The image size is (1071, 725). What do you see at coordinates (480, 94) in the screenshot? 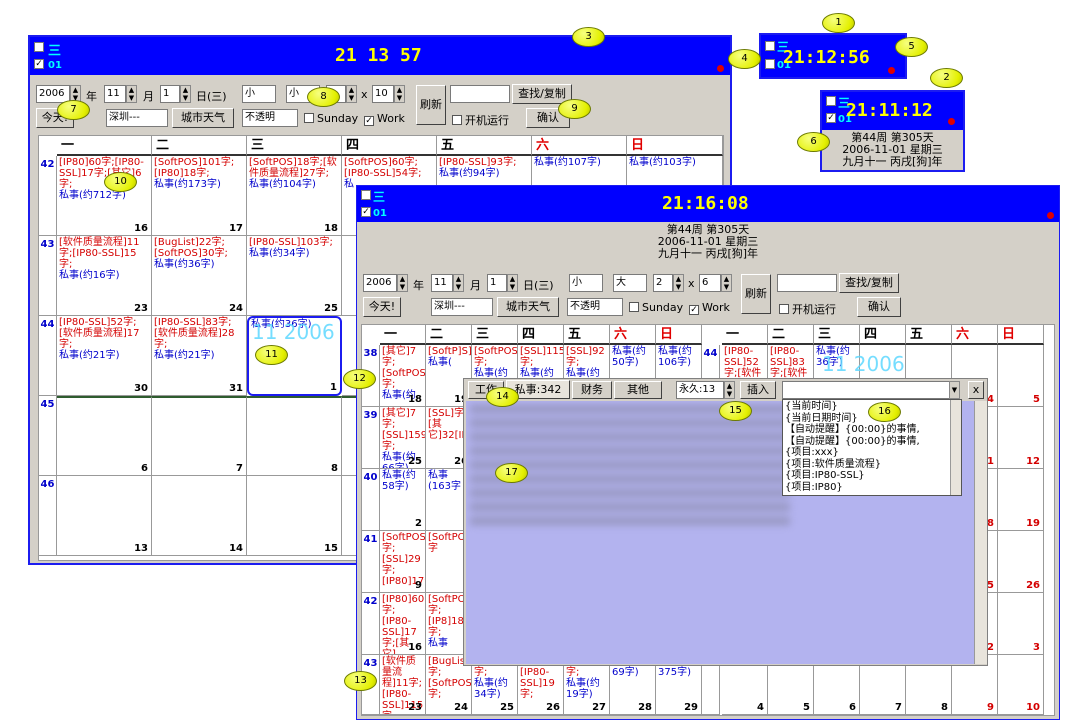
I see `search-input` at bounding box center [480, 94].